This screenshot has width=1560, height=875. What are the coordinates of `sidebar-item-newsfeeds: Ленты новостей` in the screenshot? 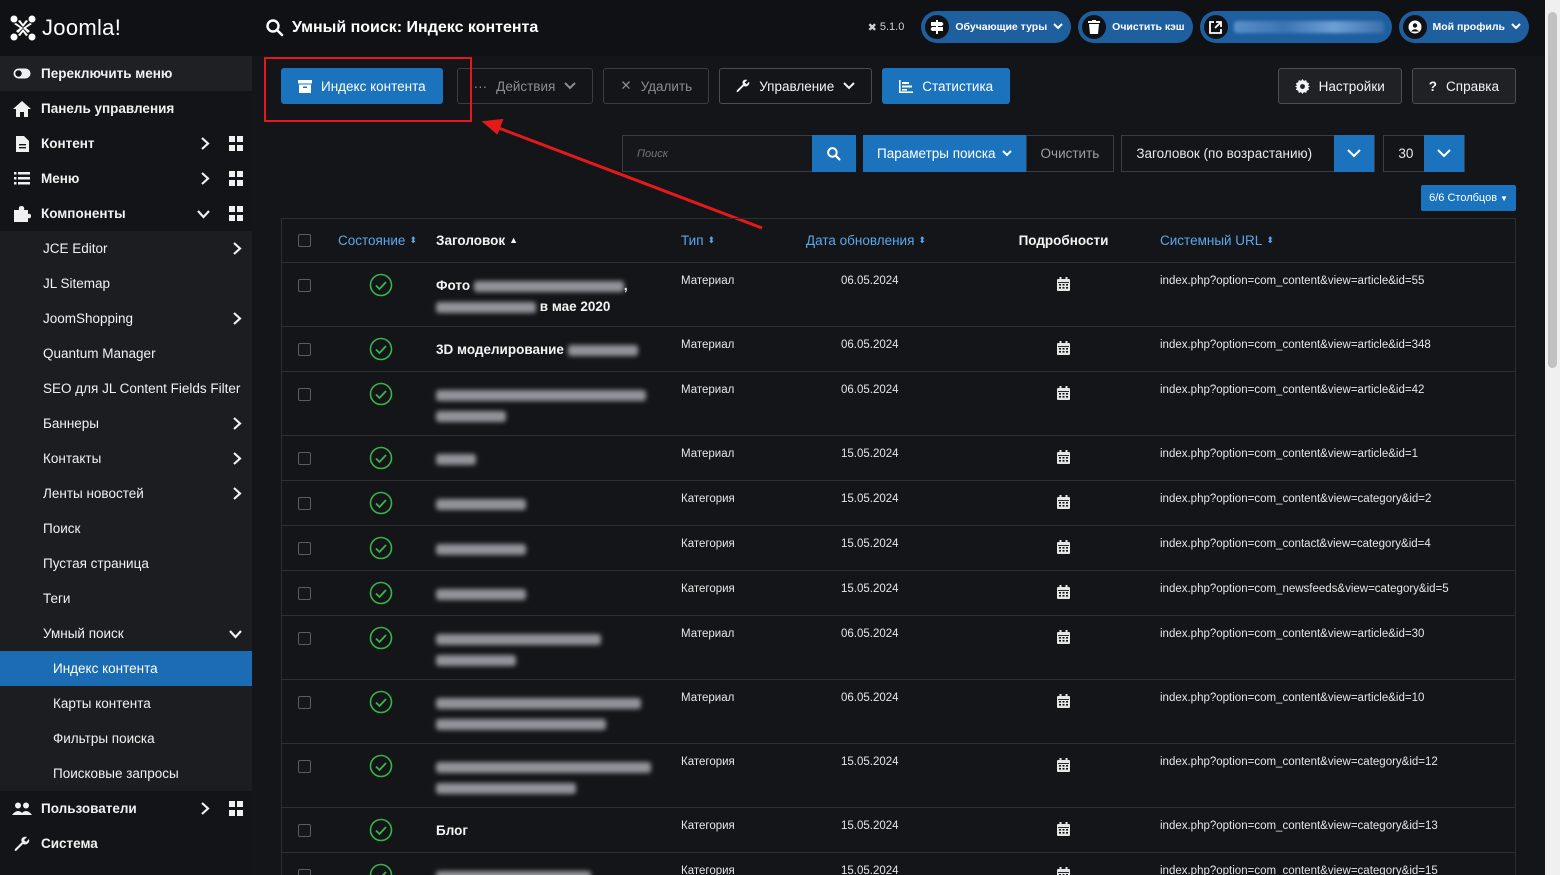 It's located at (126, 493).